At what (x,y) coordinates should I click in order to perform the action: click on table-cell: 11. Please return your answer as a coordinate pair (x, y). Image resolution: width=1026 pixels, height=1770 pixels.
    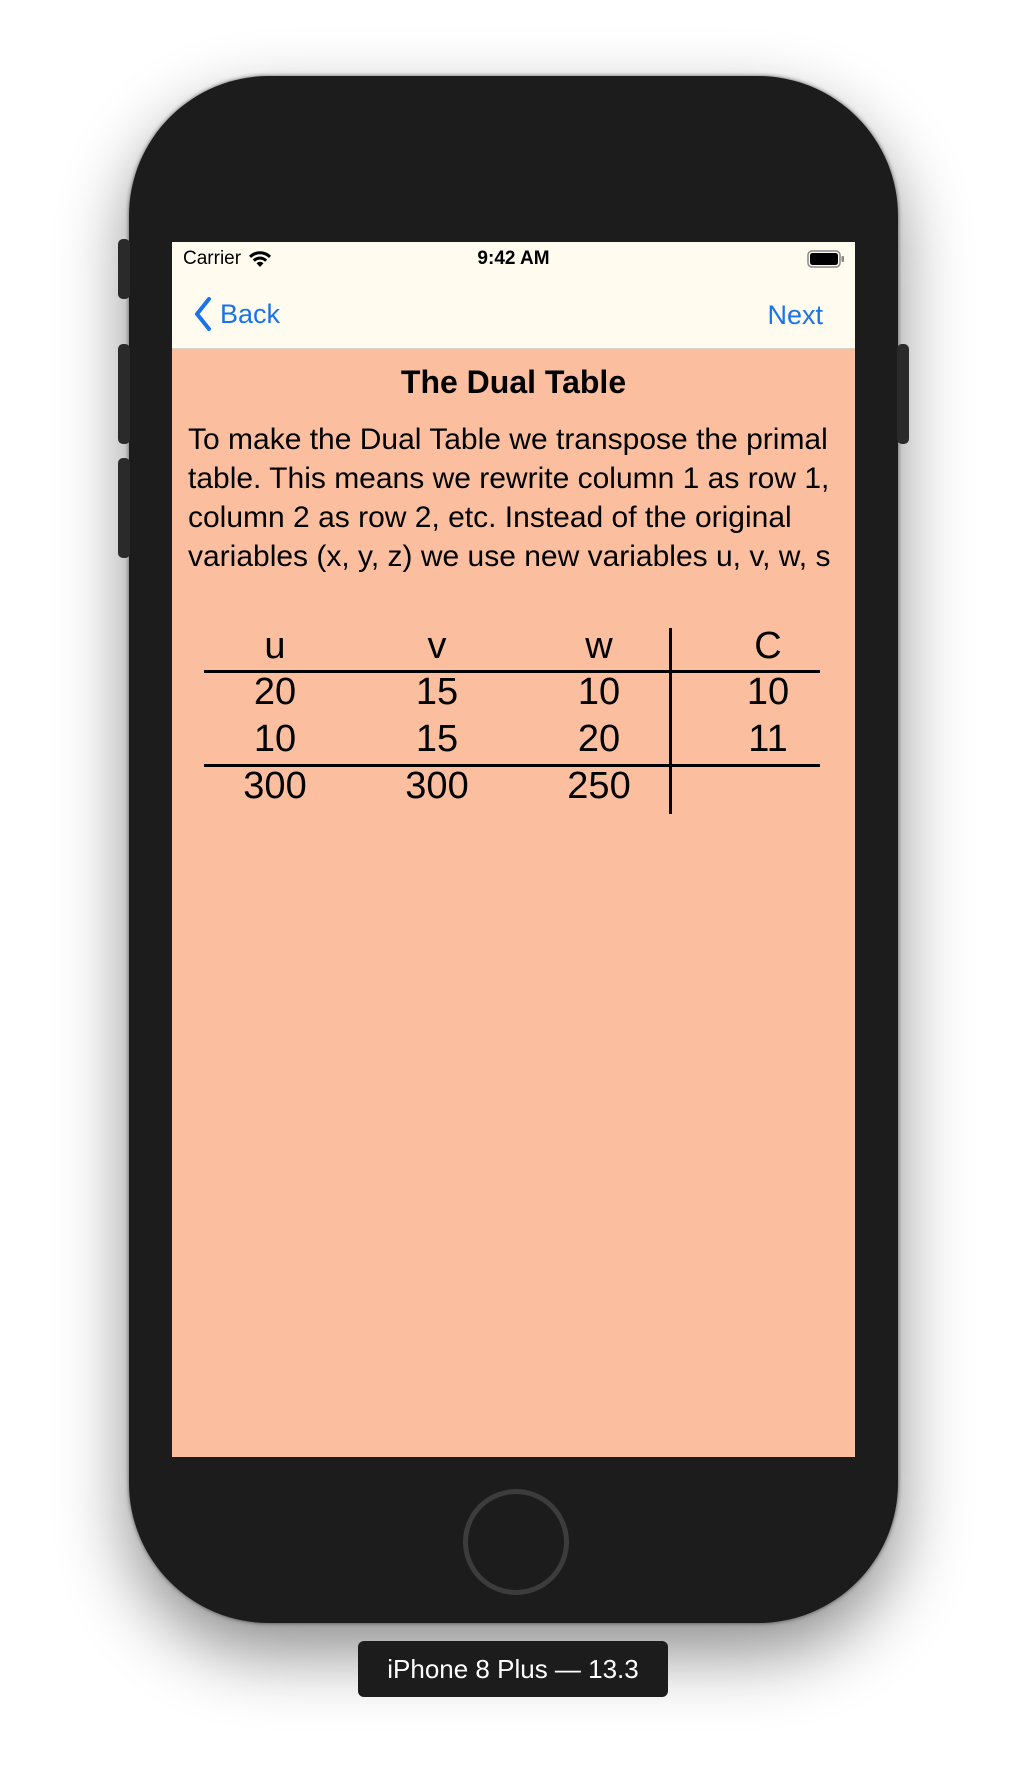
    Looking at the image, I should click on (768, 739).